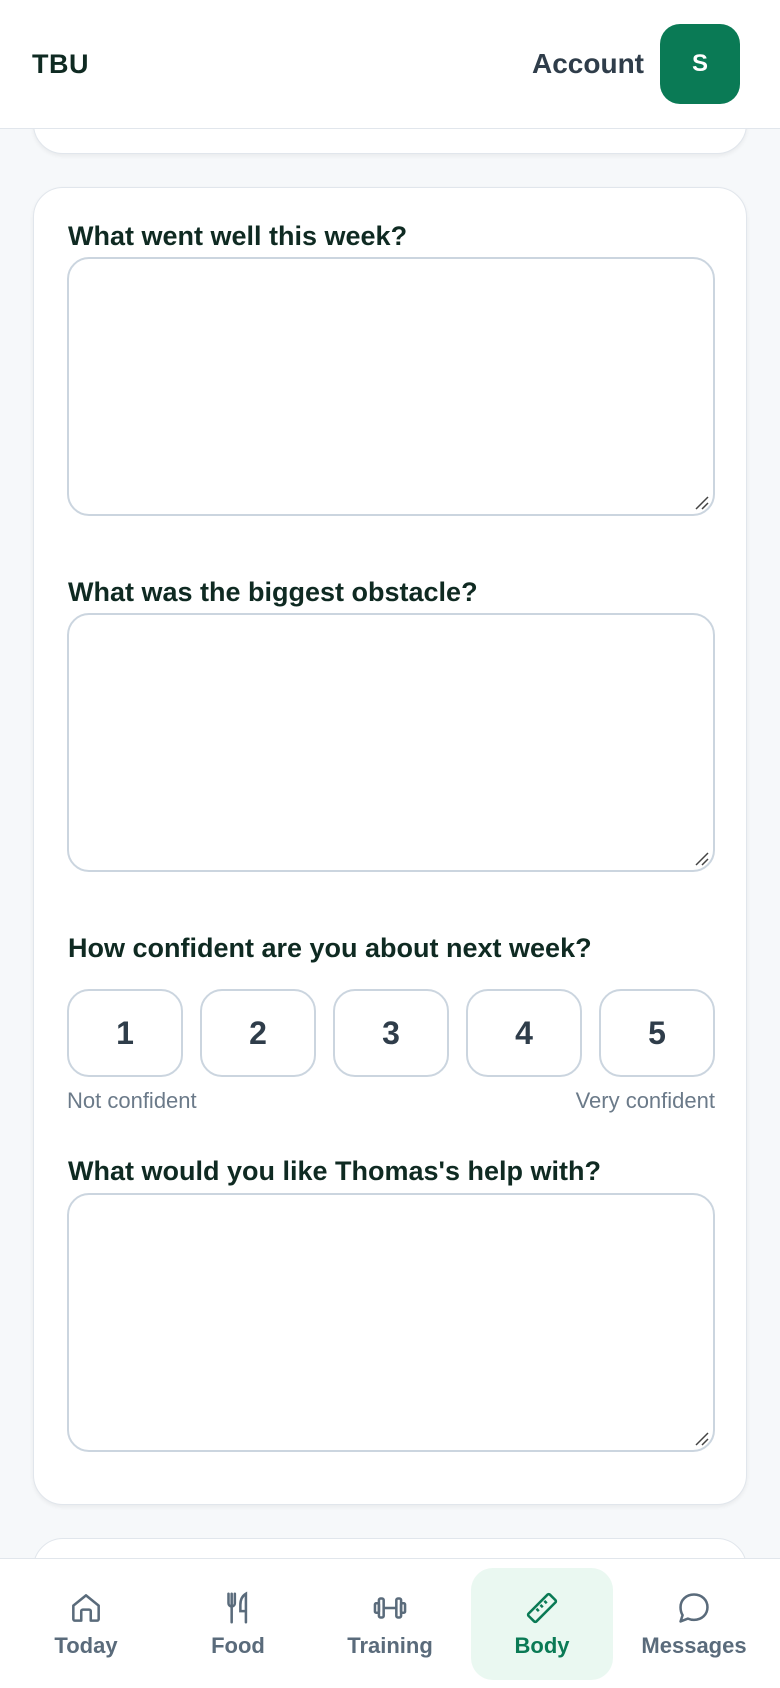 Image resolution: width=780 pixels, height=1688 pixels. Describe the element at coordinates (334, 1171) in the screenshot. I see `question-help-label: What would you like Thomas's help with?` at that location.